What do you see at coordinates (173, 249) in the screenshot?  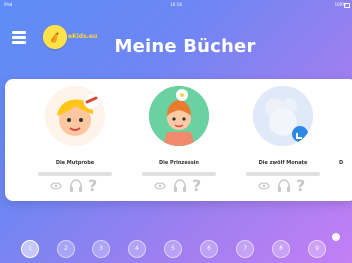 I see `page-dot: 5` at bounding box center [173, 249].